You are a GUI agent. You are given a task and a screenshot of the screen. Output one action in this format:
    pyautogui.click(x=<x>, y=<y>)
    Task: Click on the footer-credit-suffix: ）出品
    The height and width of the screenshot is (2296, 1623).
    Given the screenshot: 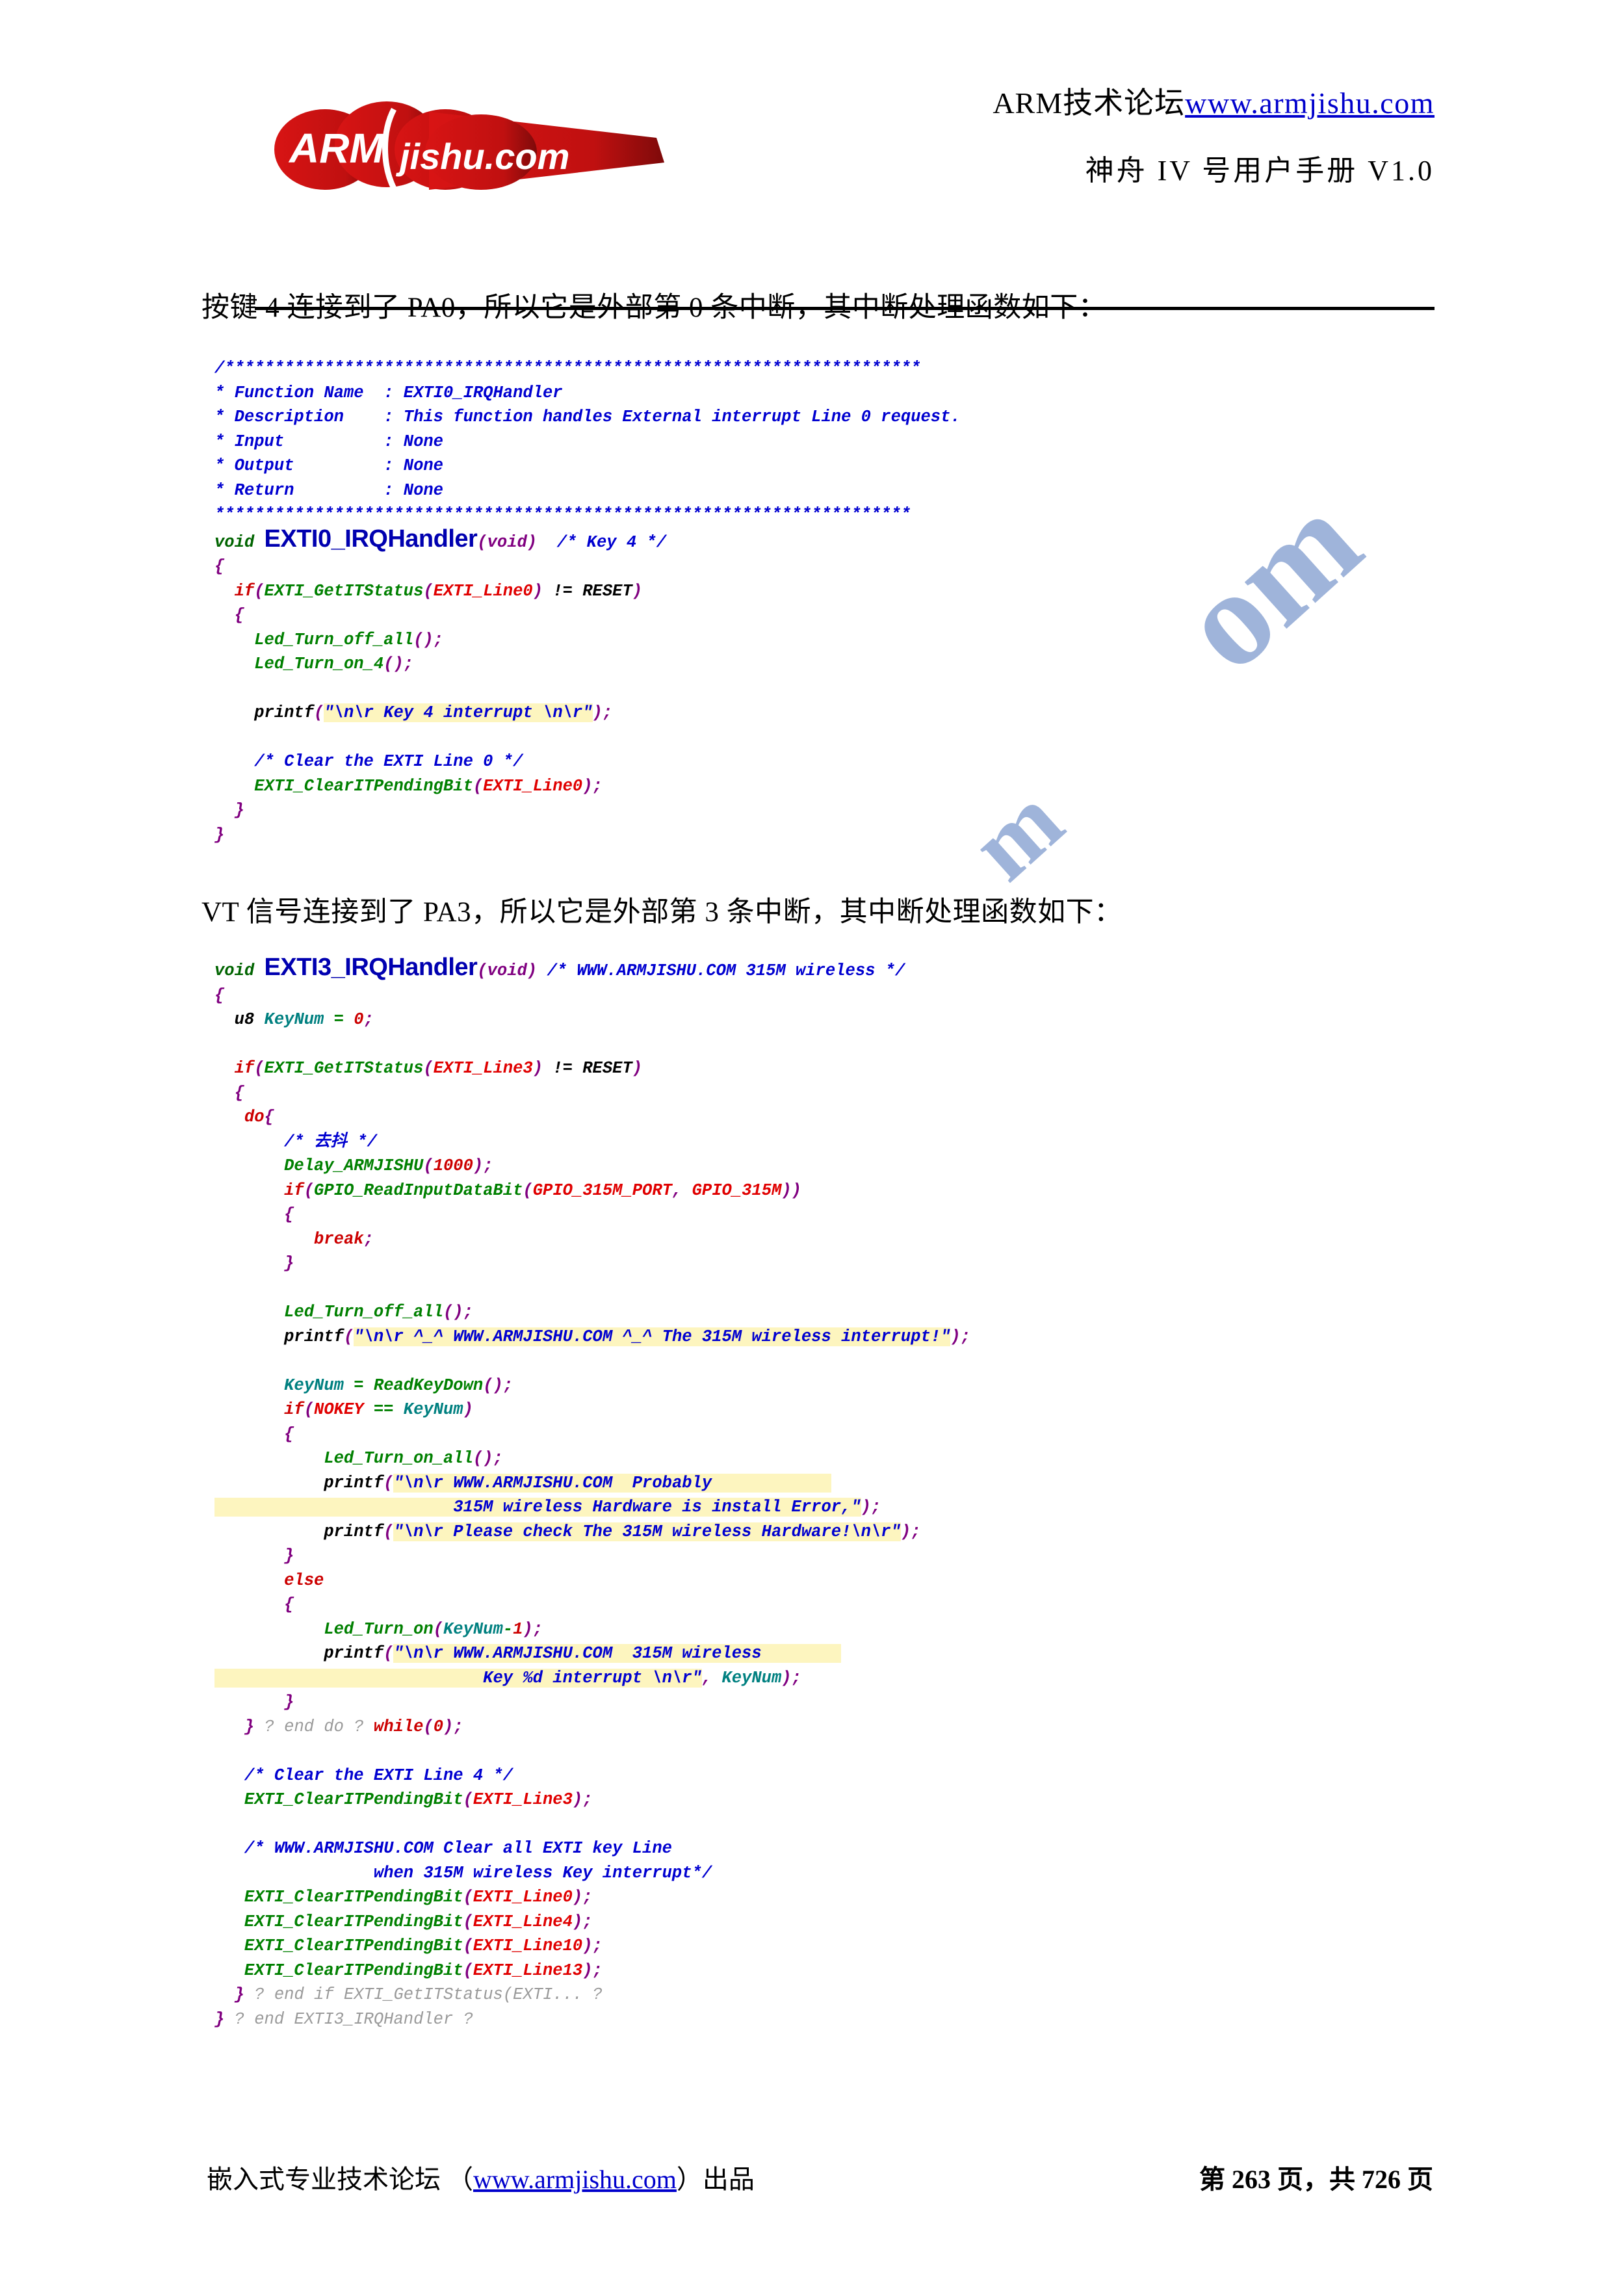 What is the action you would take?
    pyautogui.click(x=715, y=2179)
    